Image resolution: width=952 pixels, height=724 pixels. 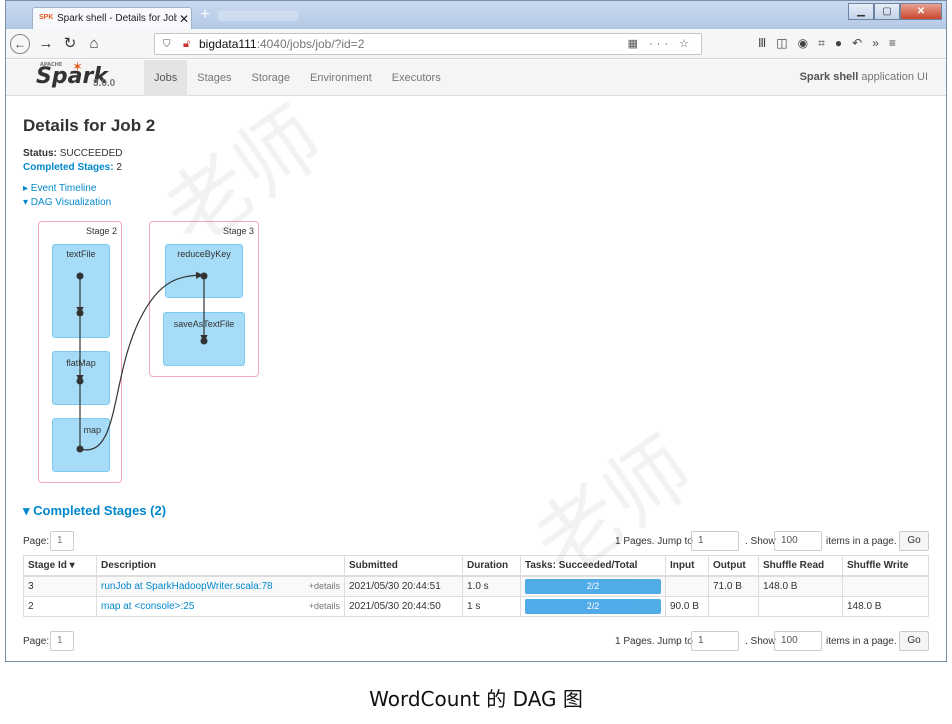 What do you see at coordinates (762, 43) in the screenshot?
I see `library-icon: Ⅲ` at bounding box center [762, 43].